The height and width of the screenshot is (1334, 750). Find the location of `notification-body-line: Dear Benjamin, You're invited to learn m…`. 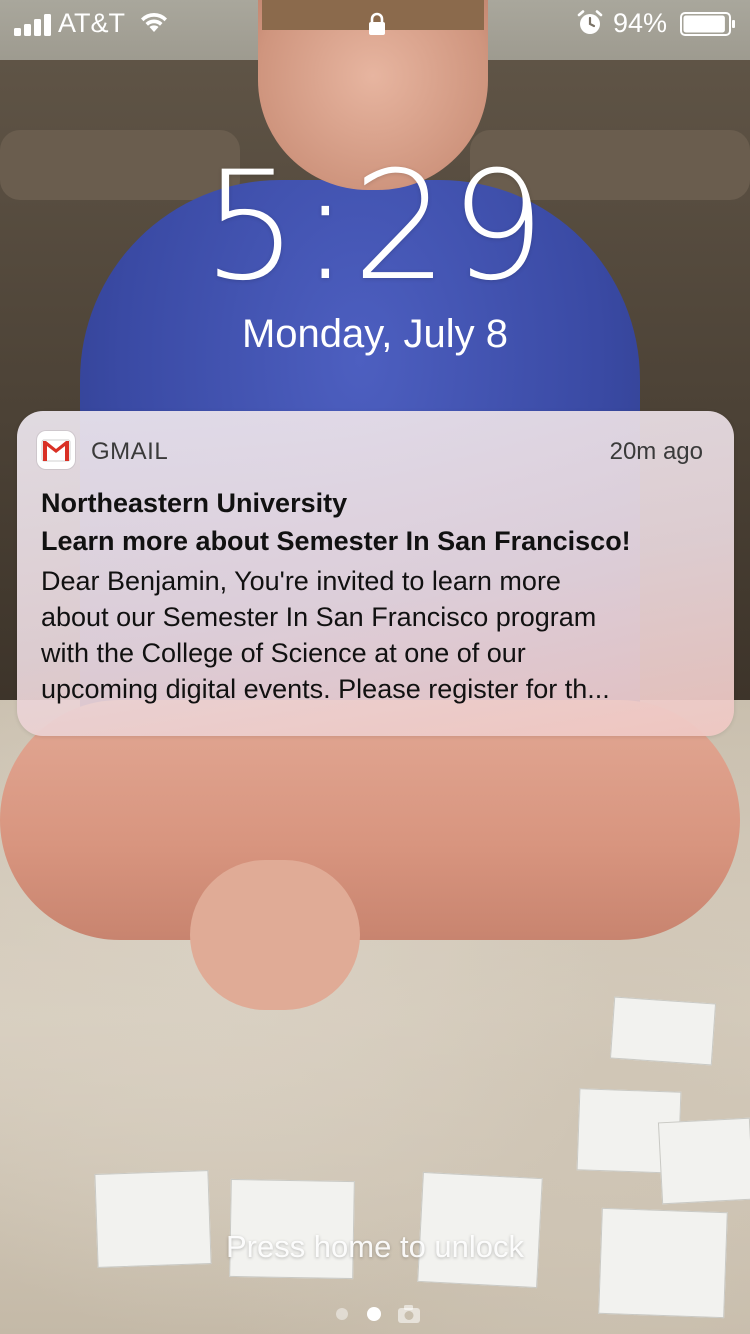

notification-body-line: Dear Benjamin, You're invited to learn m… is located at coordinates (301, 581).